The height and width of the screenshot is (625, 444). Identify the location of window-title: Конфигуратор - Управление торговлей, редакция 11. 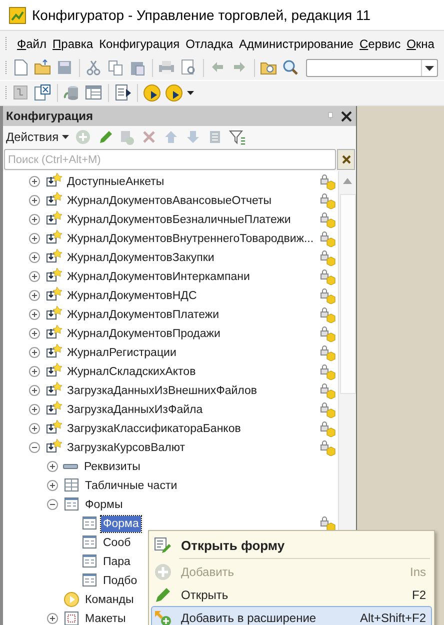
(201, 15).